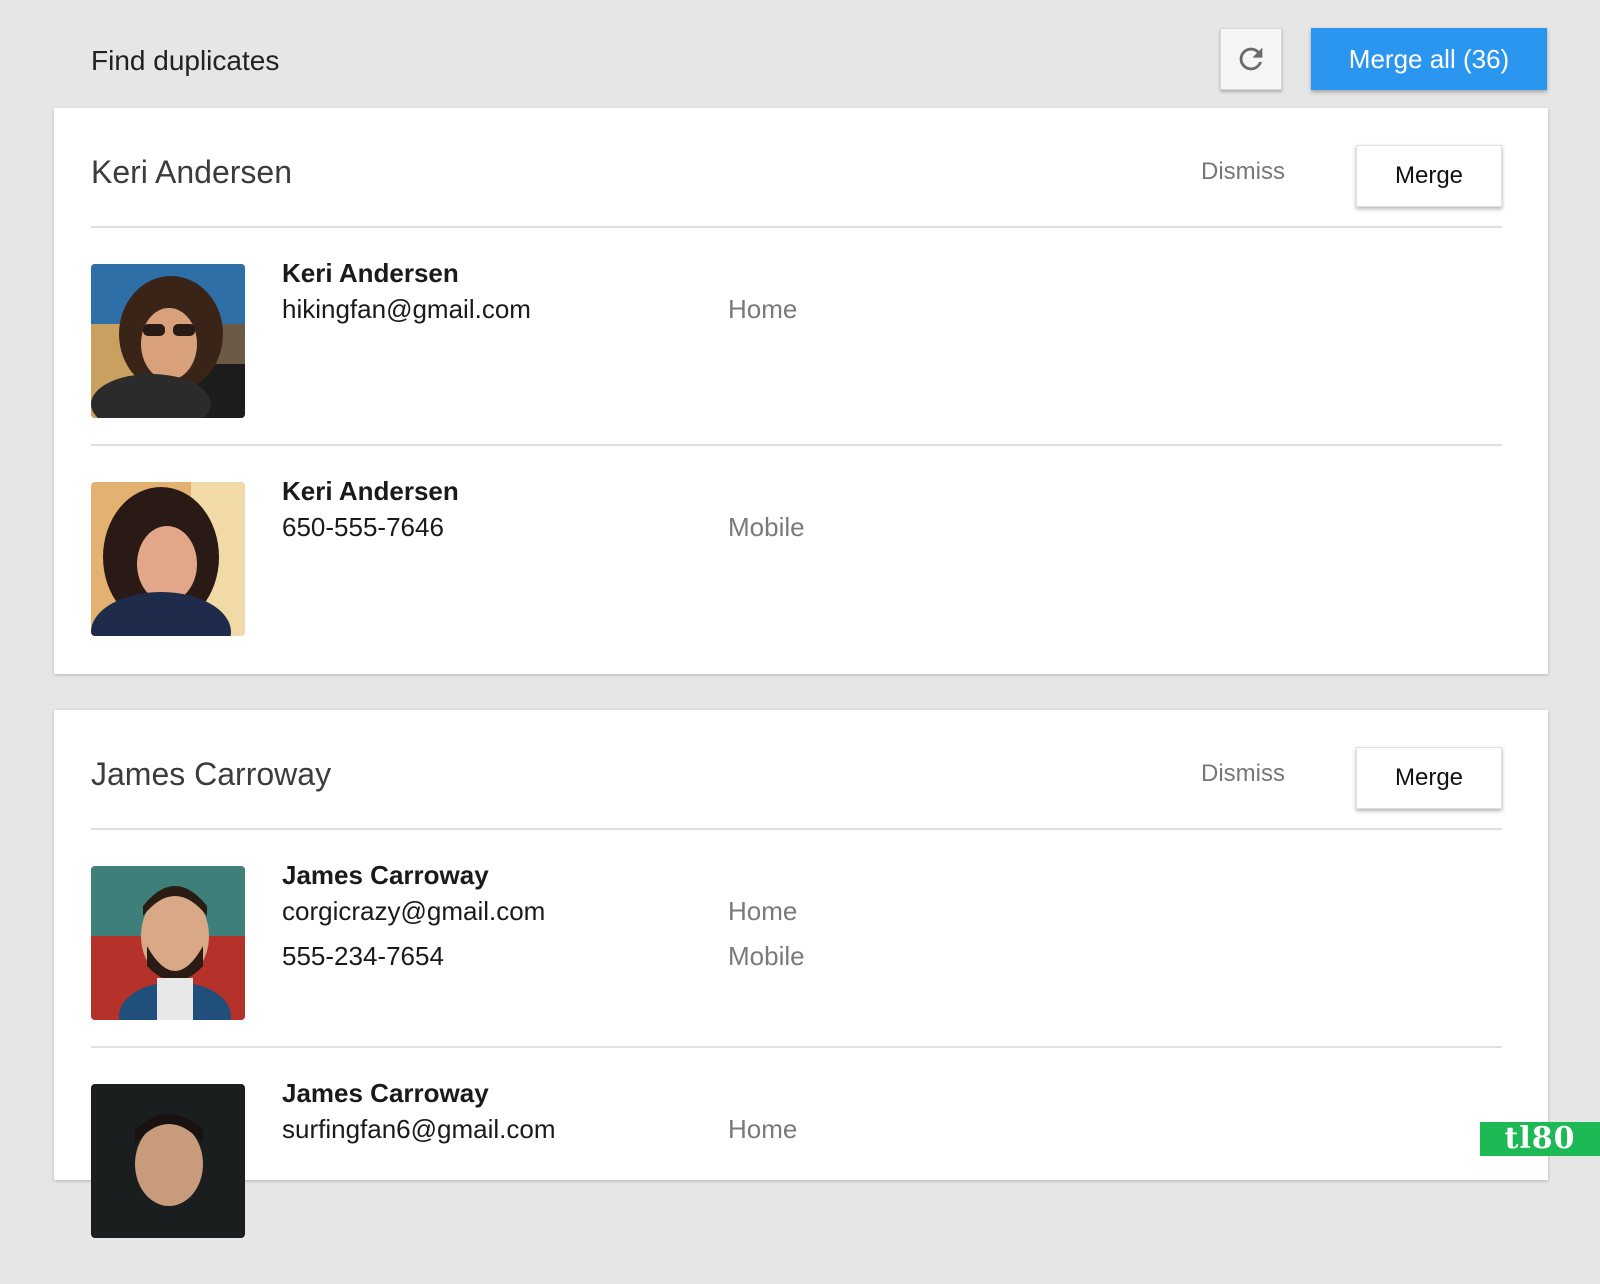 The image size is (1600, 1284). I want to click on merge-all-button: Merge all (36), so click(1429, 59).